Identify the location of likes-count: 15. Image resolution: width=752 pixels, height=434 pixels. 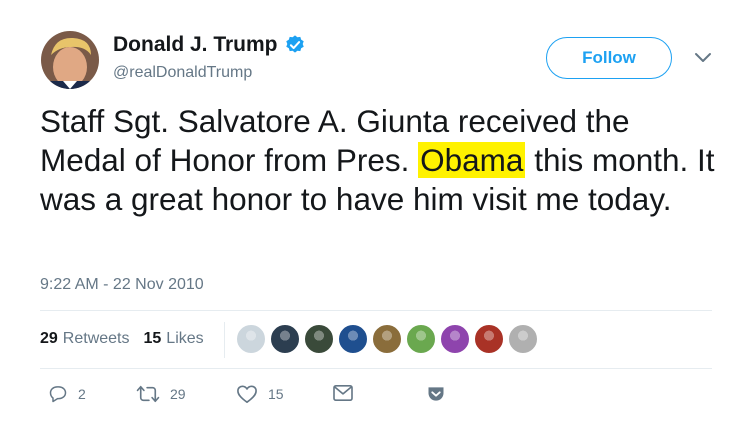
(152, 338).